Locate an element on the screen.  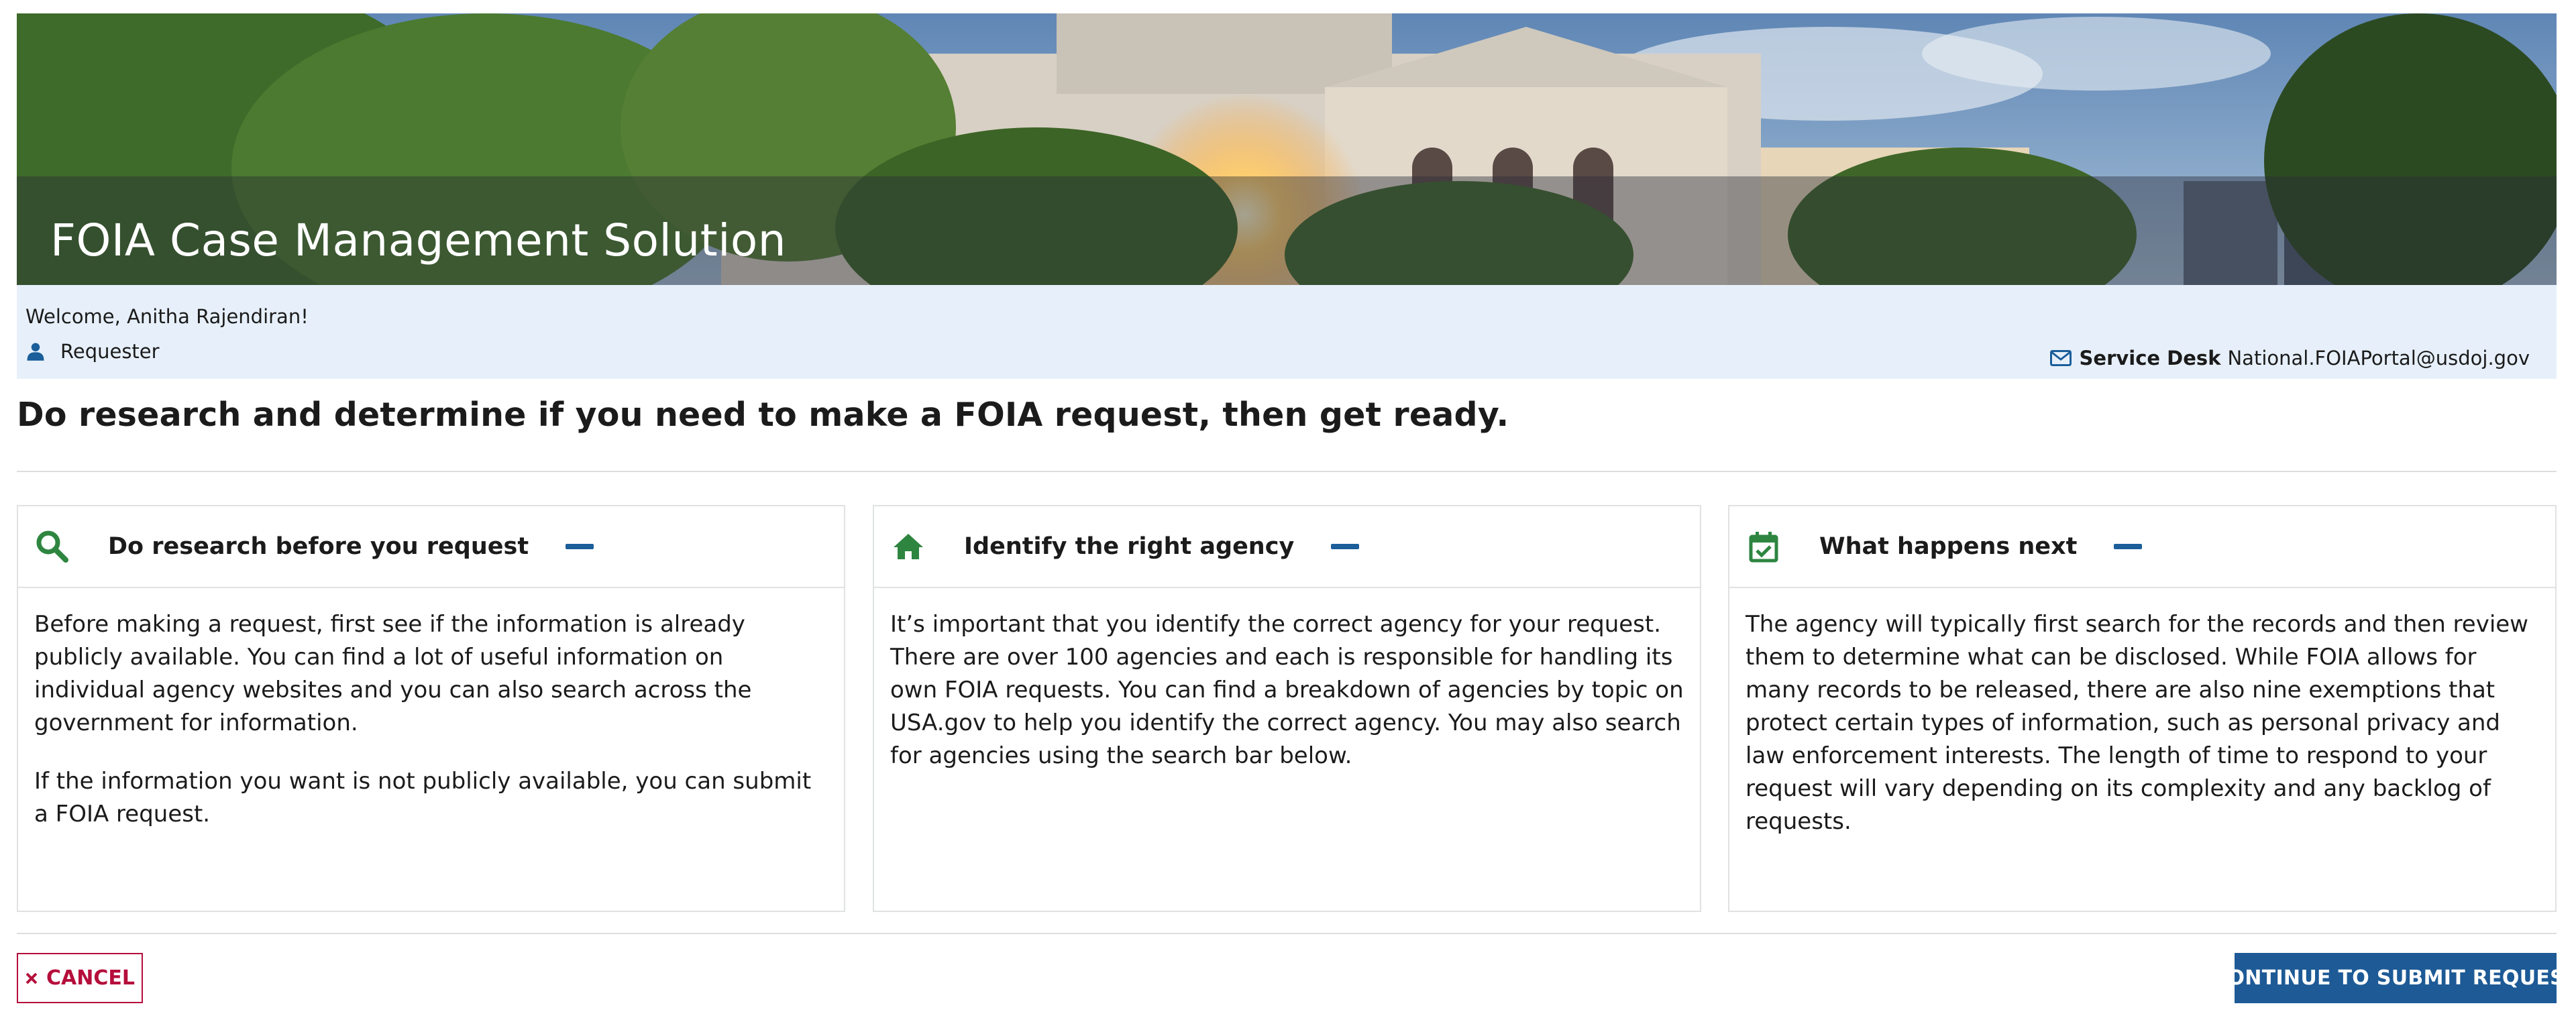
service-desk-email-link: National.FOIAPortal@usdoj.gov is located at coordinates (2378, 358).